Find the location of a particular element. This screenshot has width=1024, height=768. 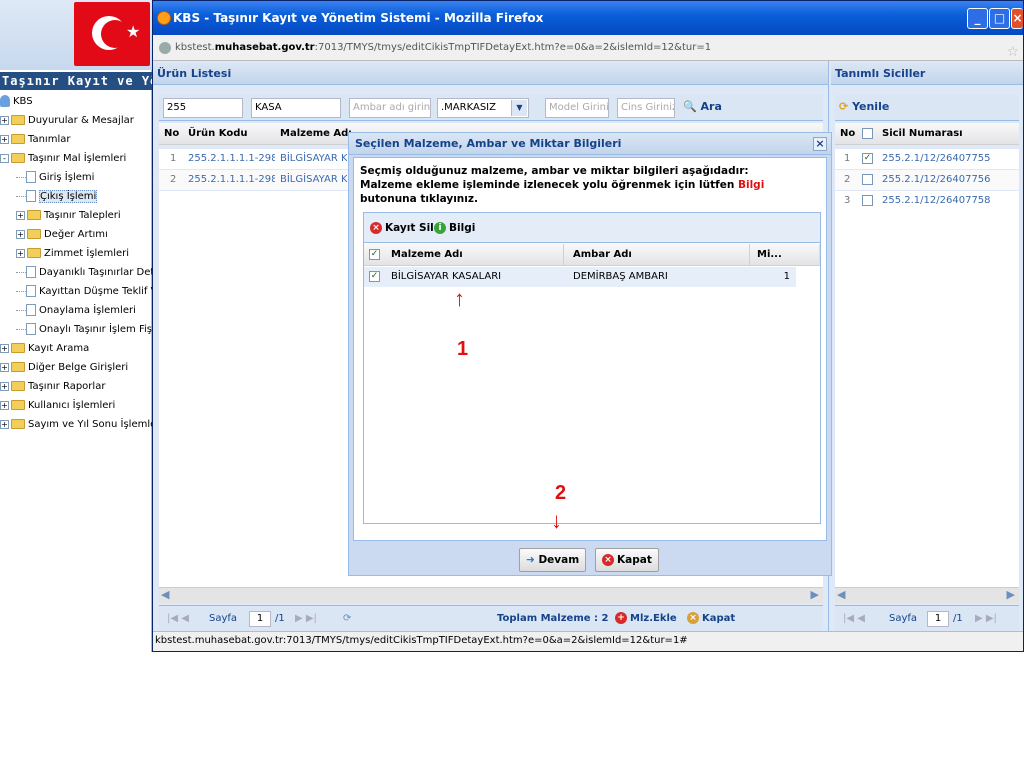

tree-item: Kayıttan Düşme Teklif V is located at coordinates (76, 291).